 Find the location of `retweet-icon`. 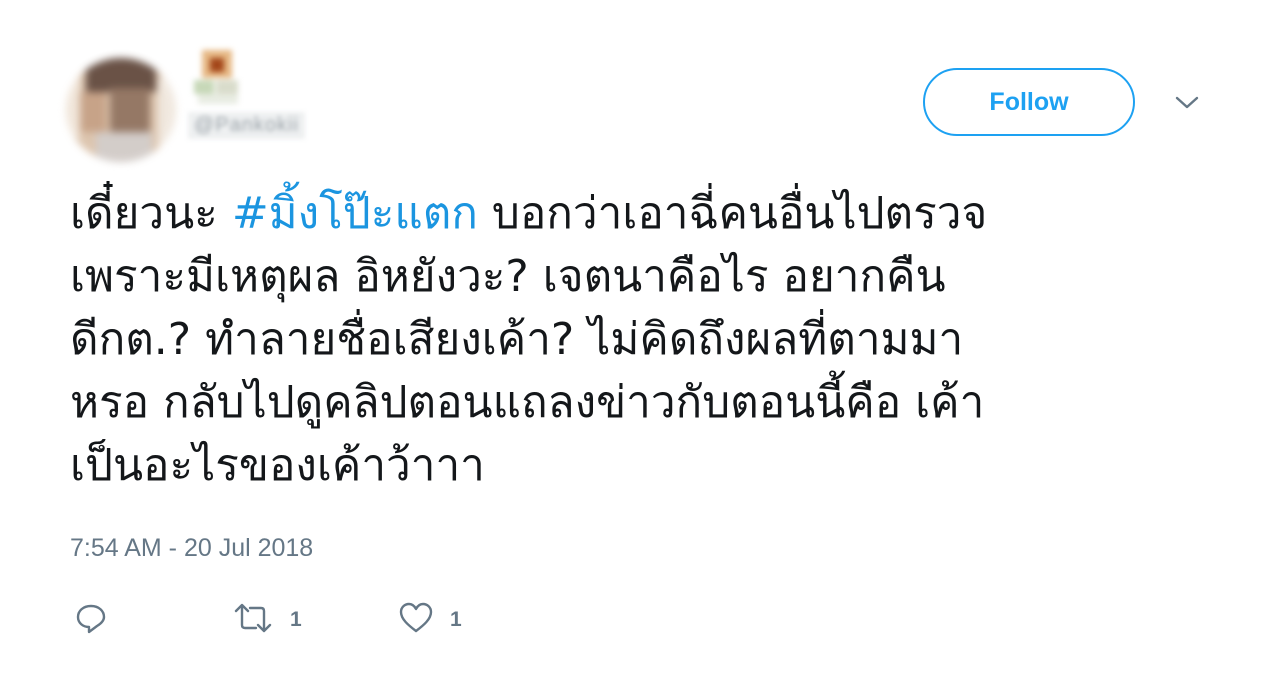

retweet-icon is located at coordinates (253, 620).